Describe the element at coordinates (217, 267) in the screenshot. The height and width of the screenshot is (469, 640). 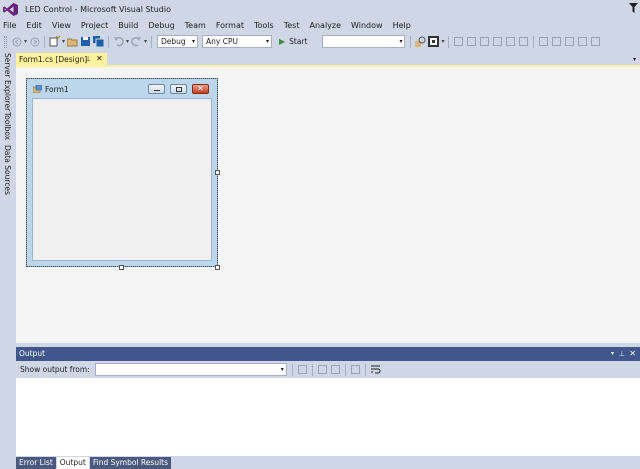
I see `resize-handle-bottom-right` at that location.